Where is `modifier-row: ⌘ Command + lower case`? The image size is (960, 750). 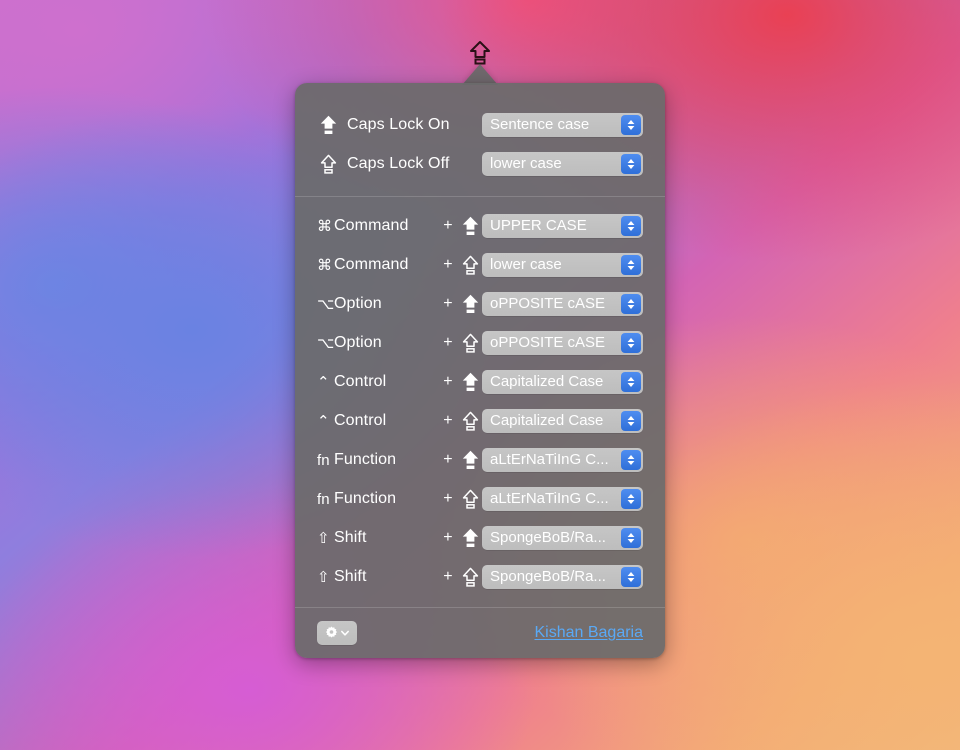
modifier-row: ⌘ Command + lower case is located at coordinates (480, 265).